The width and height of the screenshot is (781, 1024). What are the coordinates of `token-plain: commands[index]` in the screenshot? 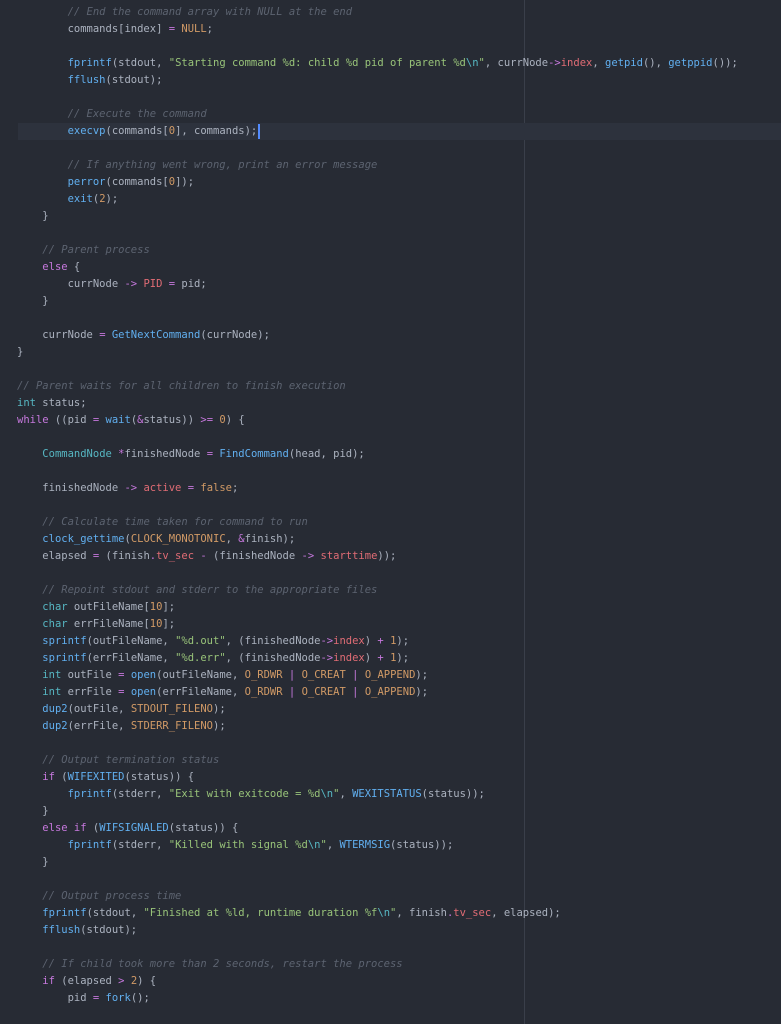 It's located at (93, 29).